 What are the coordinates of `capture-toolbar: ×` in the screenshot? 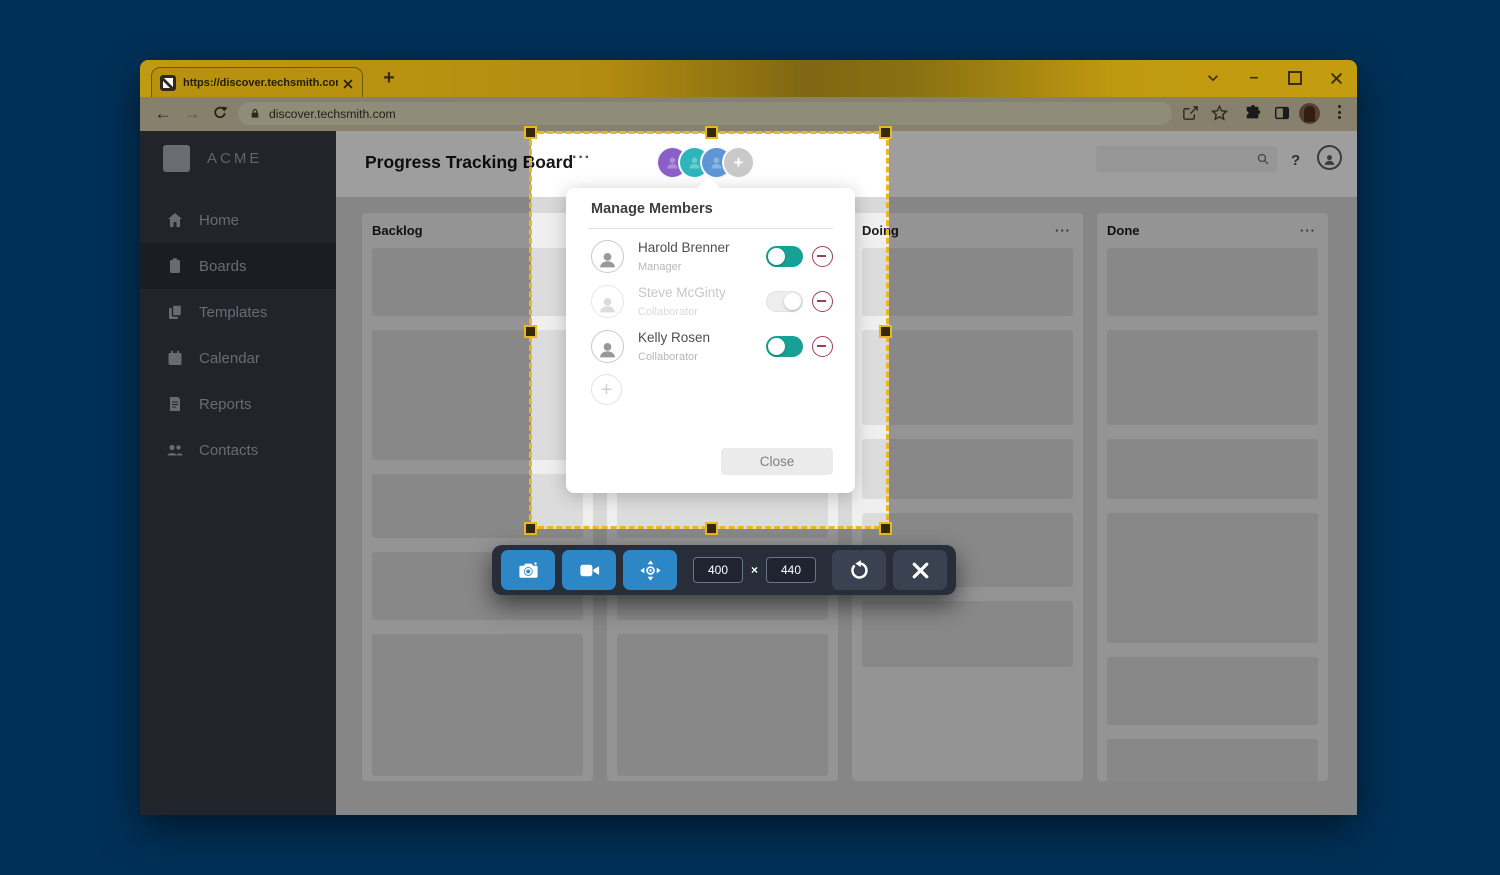 It's located at (724, 570).